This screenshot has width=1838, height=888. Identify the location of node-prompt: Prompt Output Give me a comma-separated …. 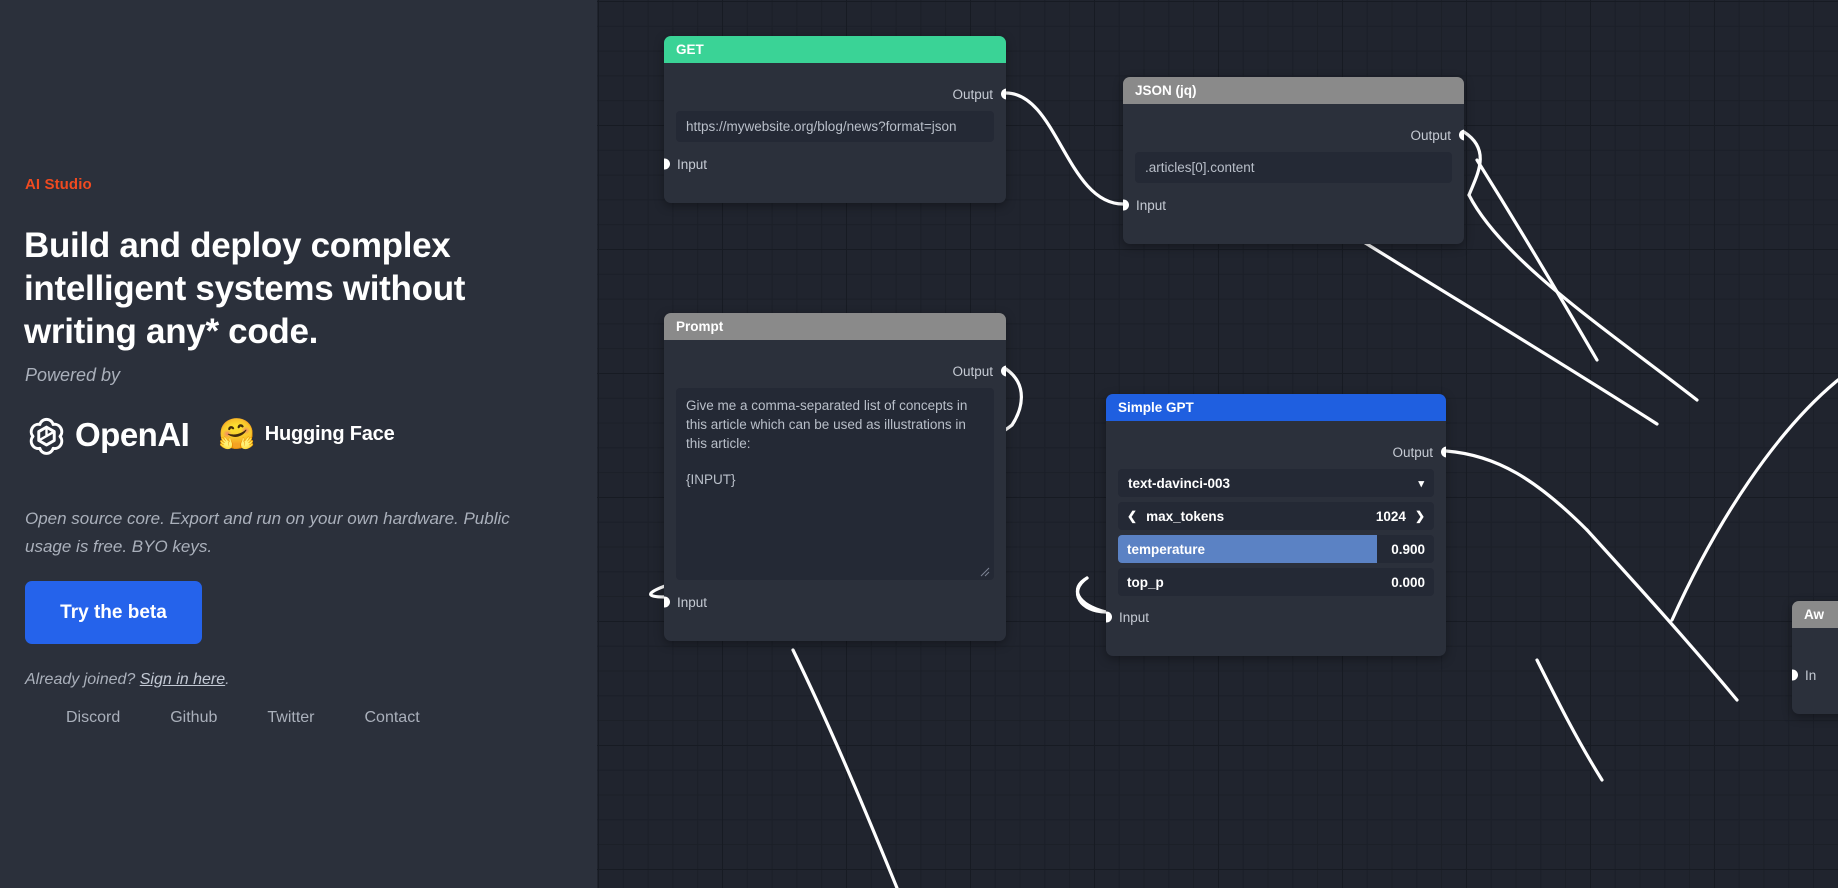
(835, 477).